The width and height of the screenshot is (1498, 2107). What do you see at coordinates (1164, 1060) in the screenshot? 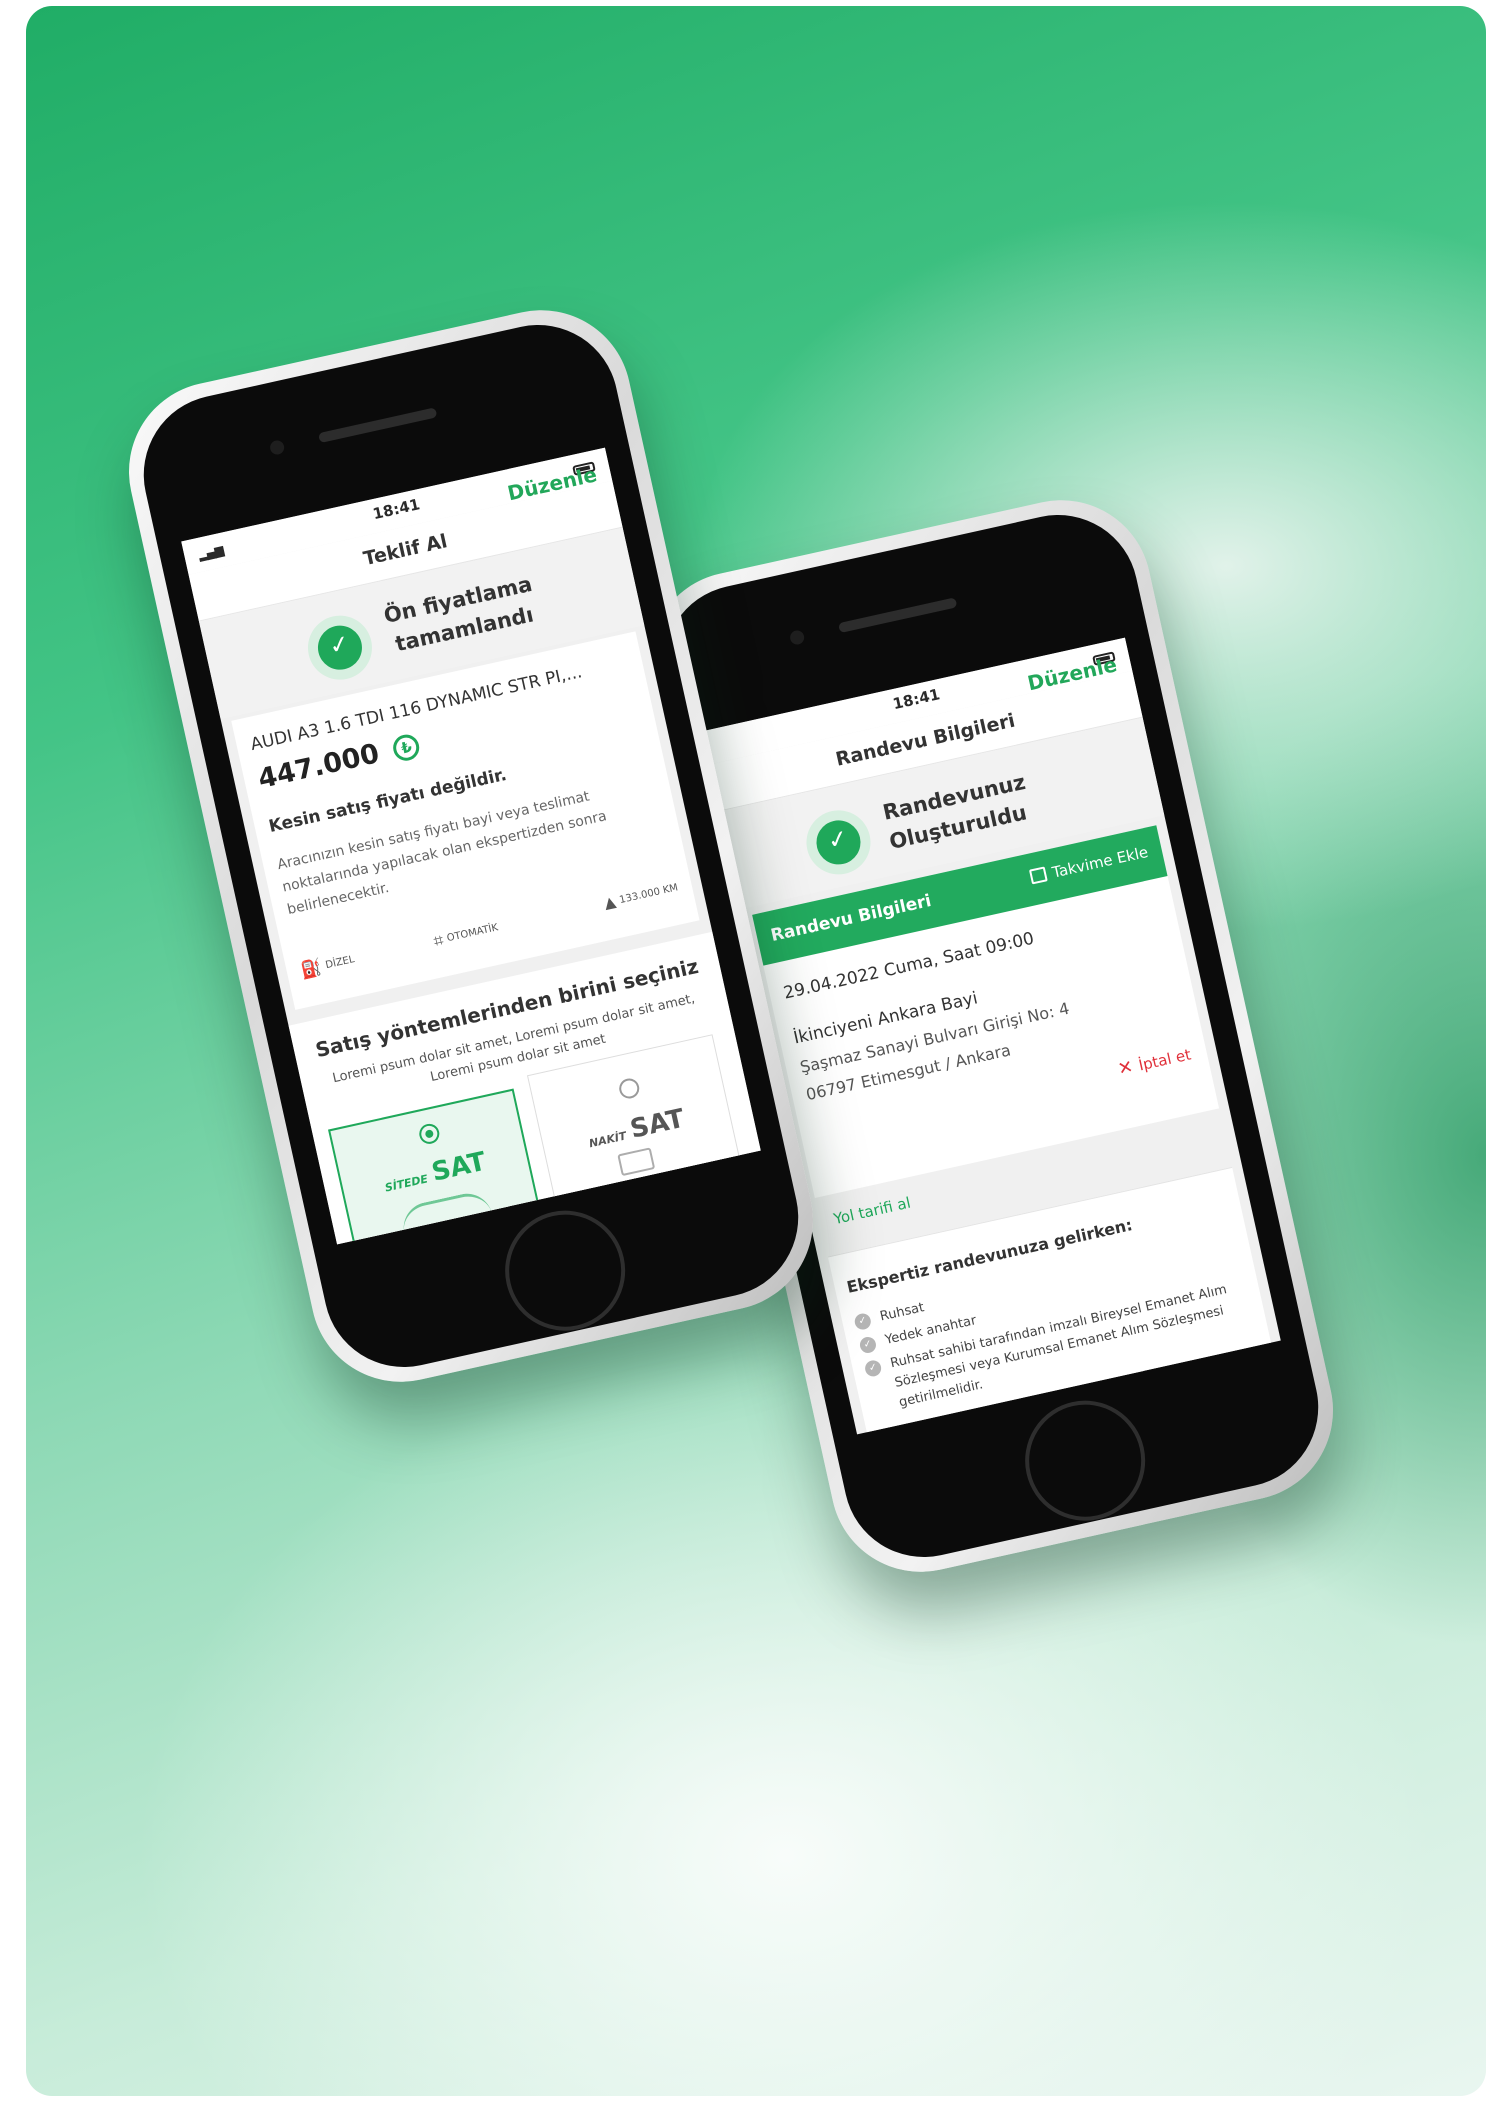
I see `cancel-label: İptal et` at bounding box center [1164, 1060].